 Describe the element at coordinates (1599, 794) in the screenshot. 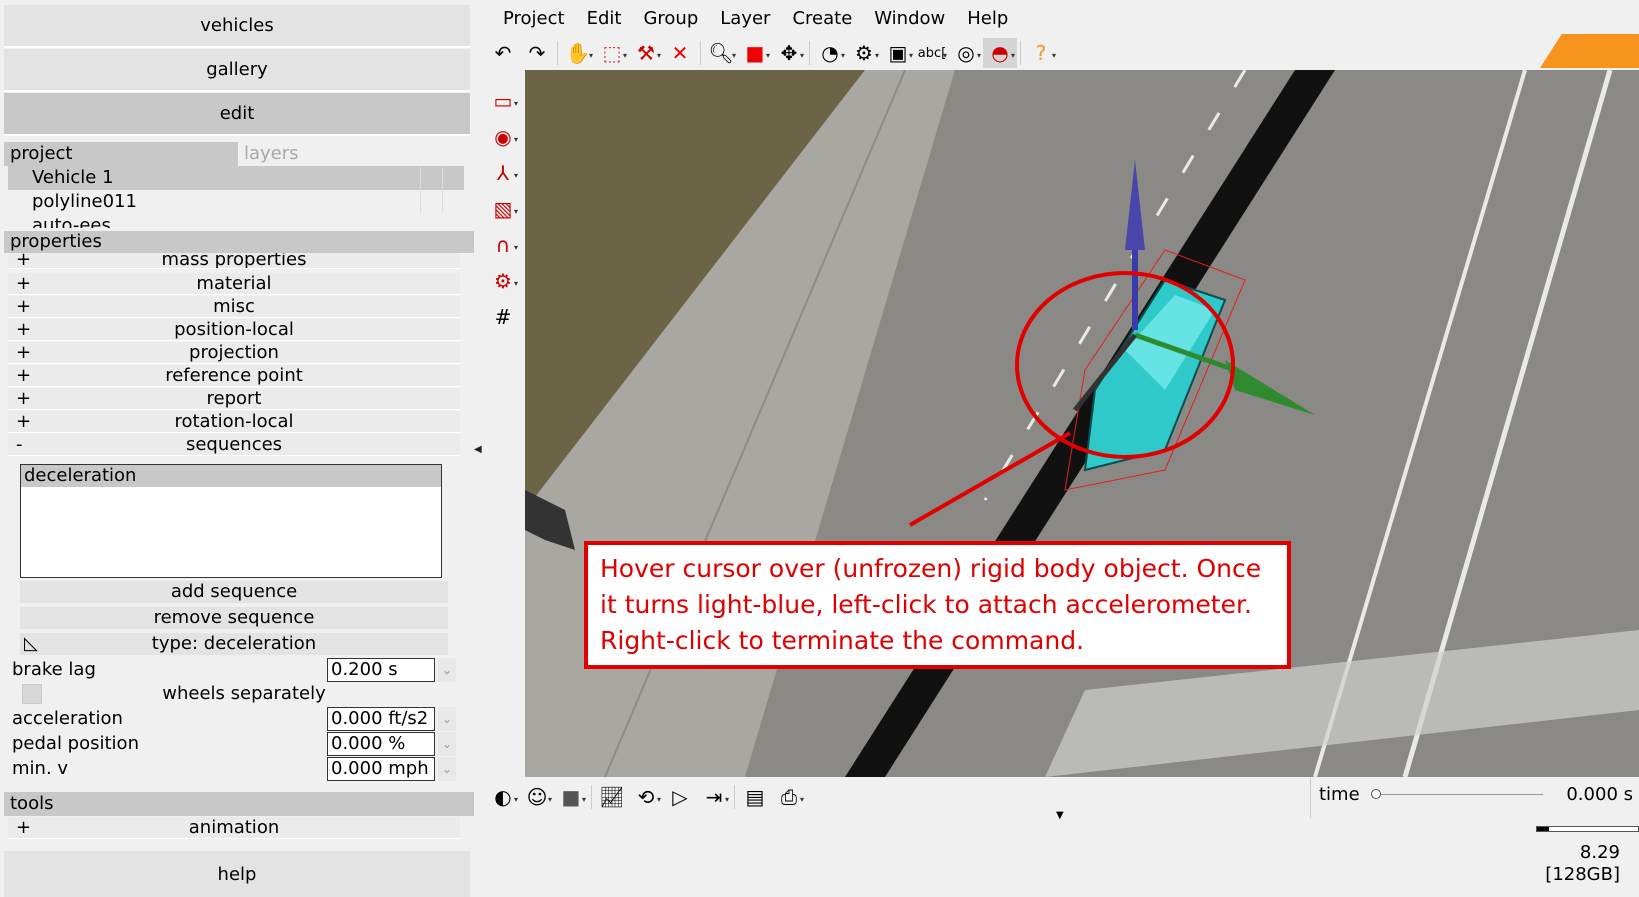

I see `time-value: 0.000 s` at that location.